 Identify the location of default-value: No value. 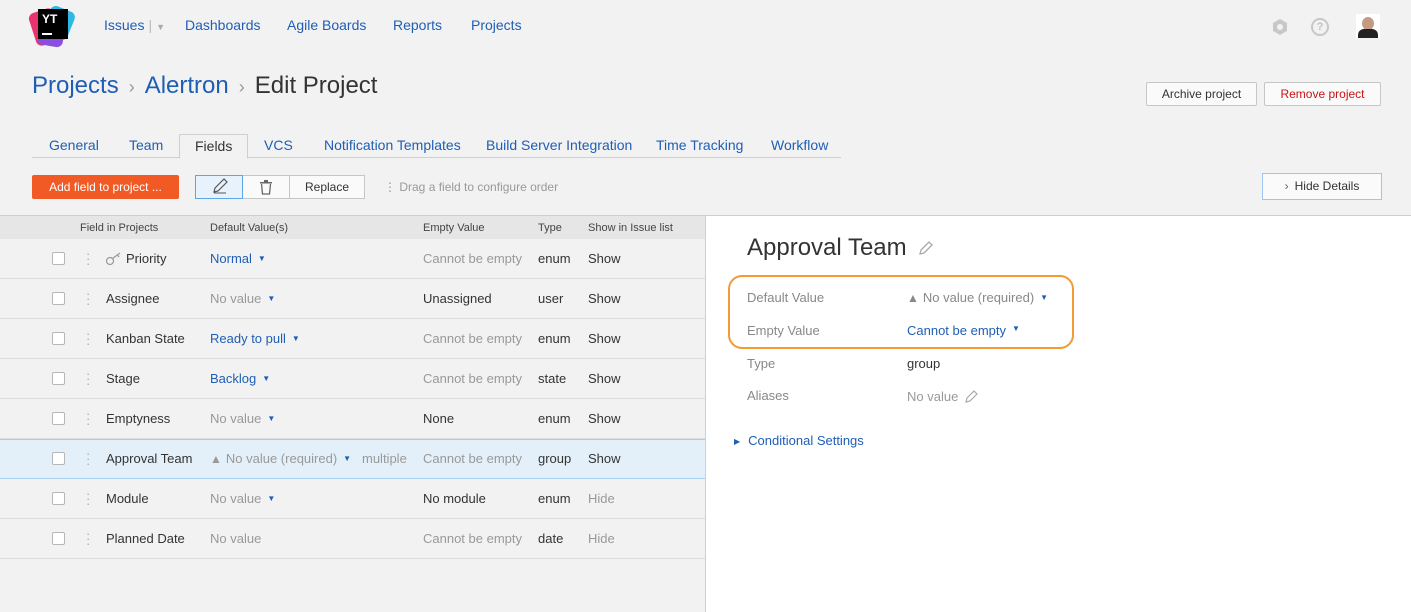
(235, 538).